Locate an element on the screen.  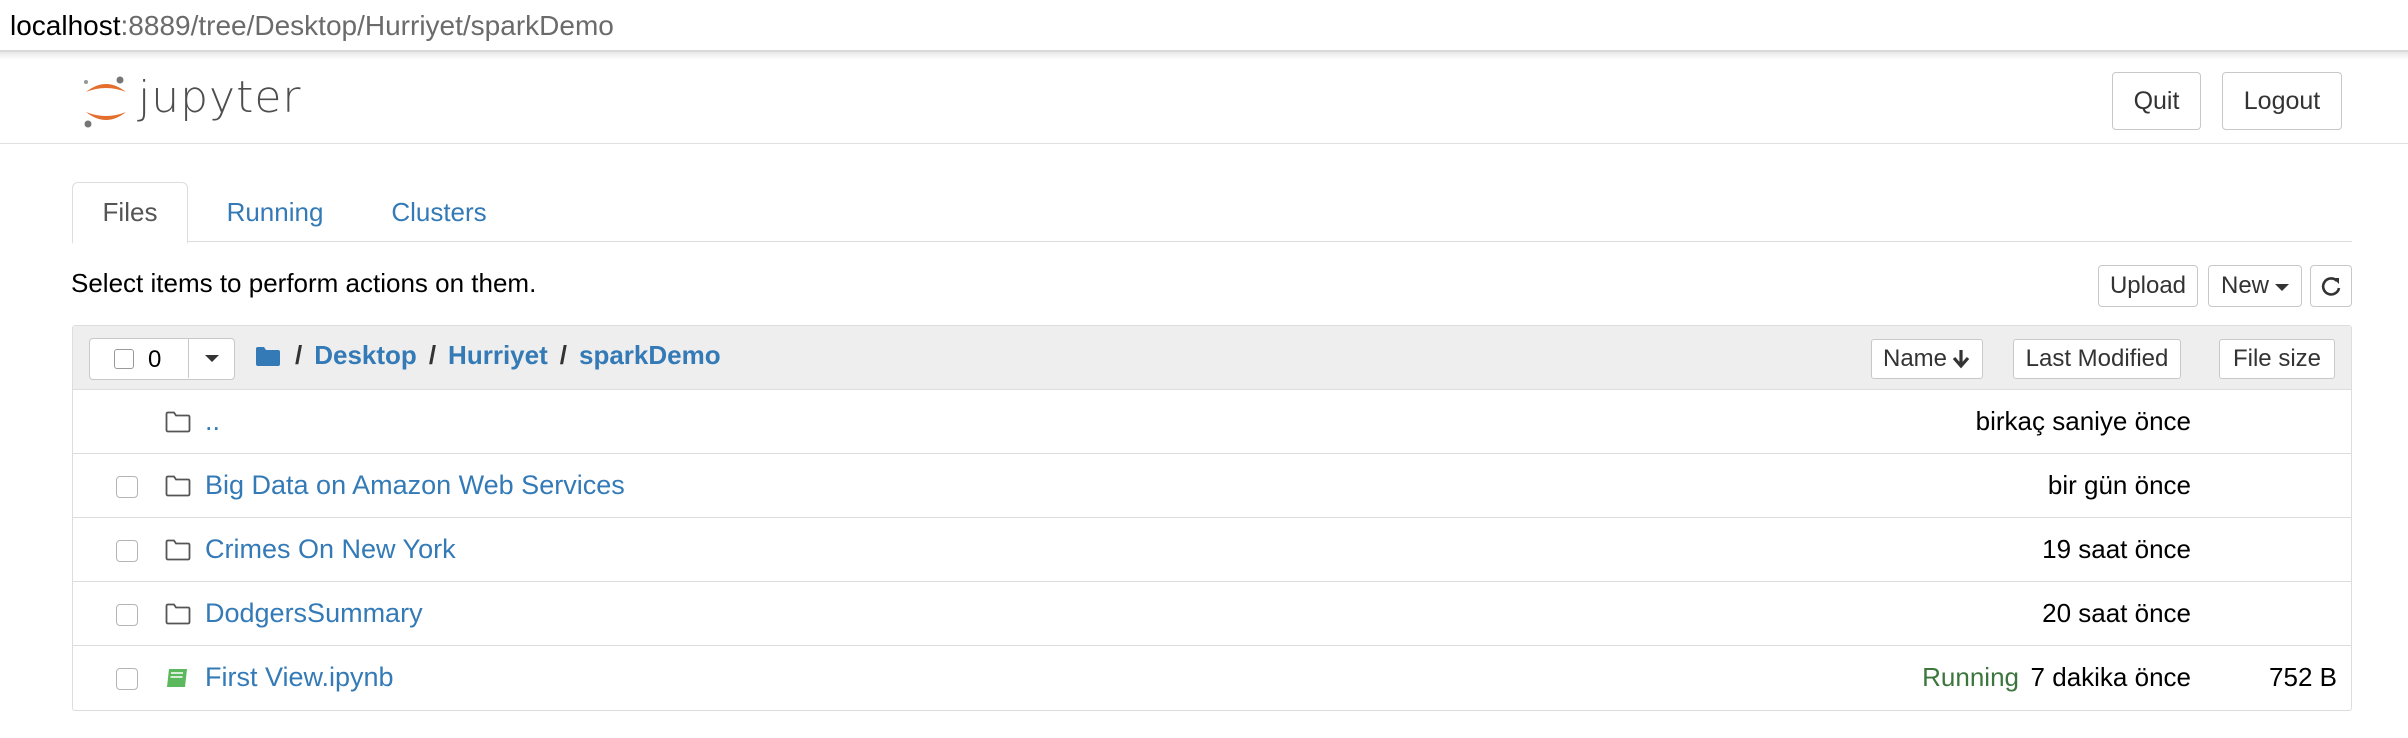
item-link: First View.ipynb is located at coordinates (299, 677).